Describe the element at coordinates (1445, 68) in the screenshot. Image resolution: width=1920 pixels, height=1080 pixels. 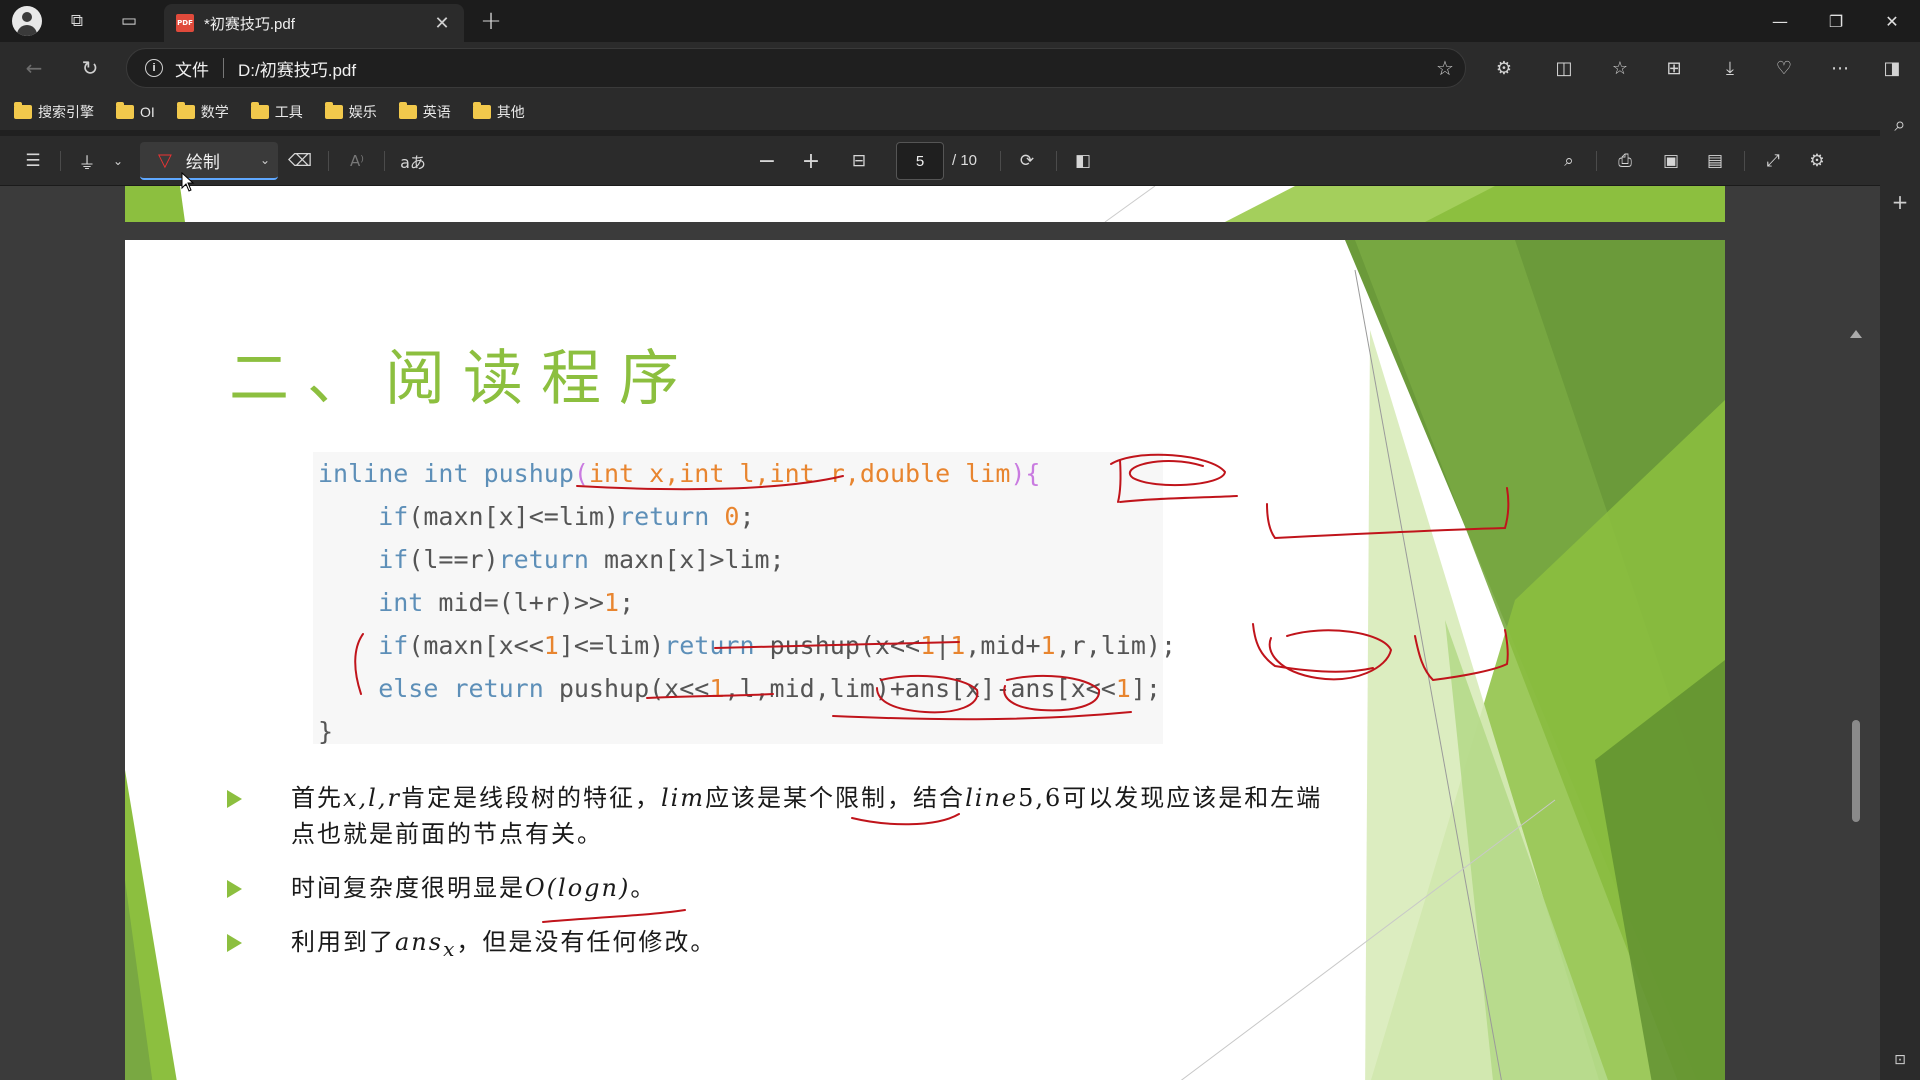
I see `favorite-star-icon: ☆` at that location.